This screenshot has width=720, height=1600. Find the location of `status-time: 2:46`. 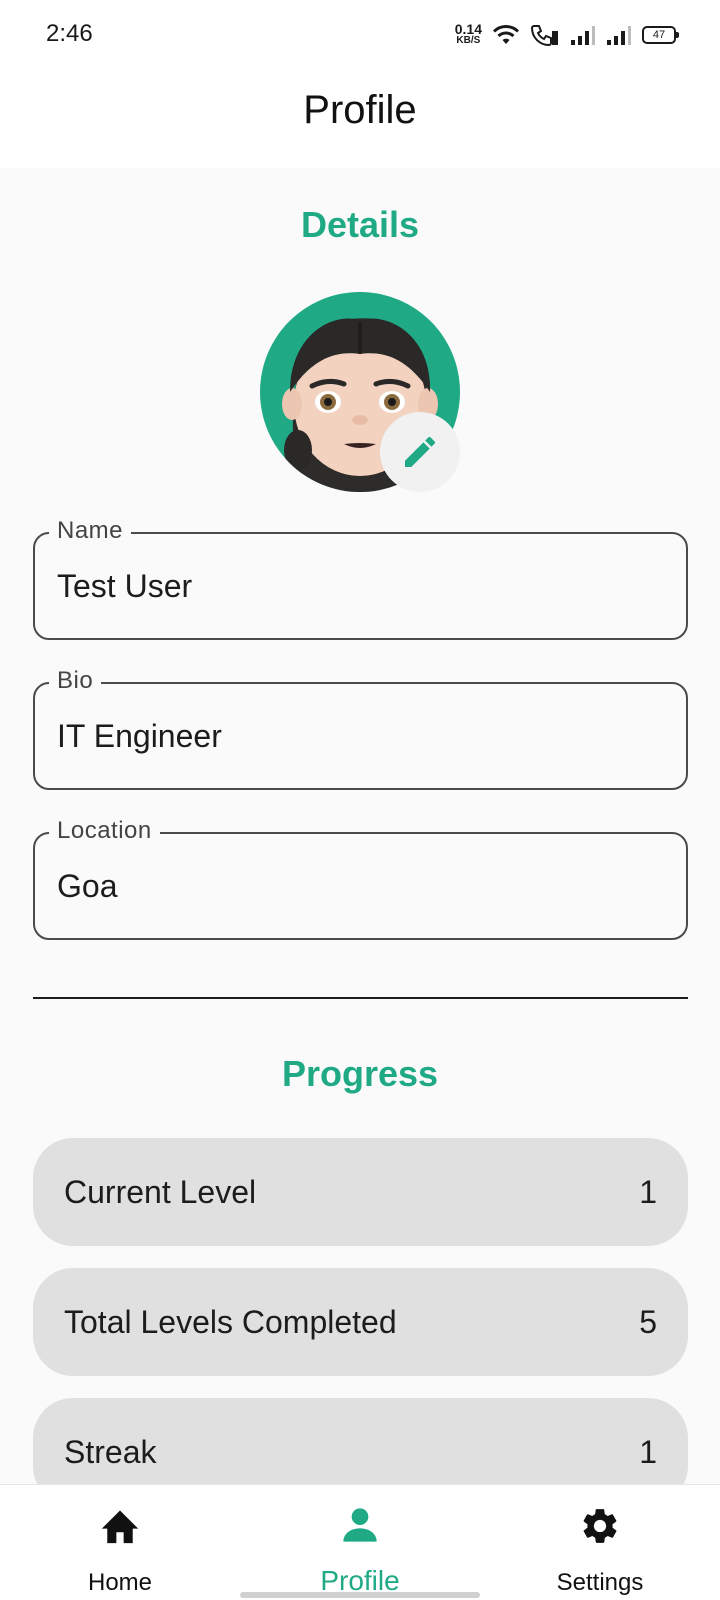

status-time: 2:46 is located at coordinates (69, 33).